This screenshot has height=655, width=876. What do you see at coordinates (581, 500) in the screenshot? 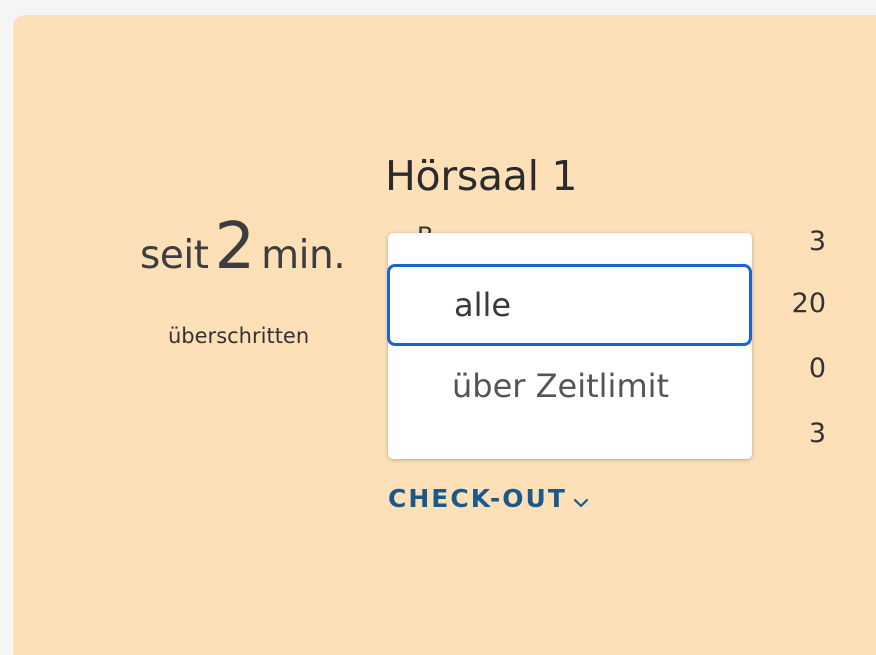
I see `chevron-down-icon` at bounding box center [581, 500].